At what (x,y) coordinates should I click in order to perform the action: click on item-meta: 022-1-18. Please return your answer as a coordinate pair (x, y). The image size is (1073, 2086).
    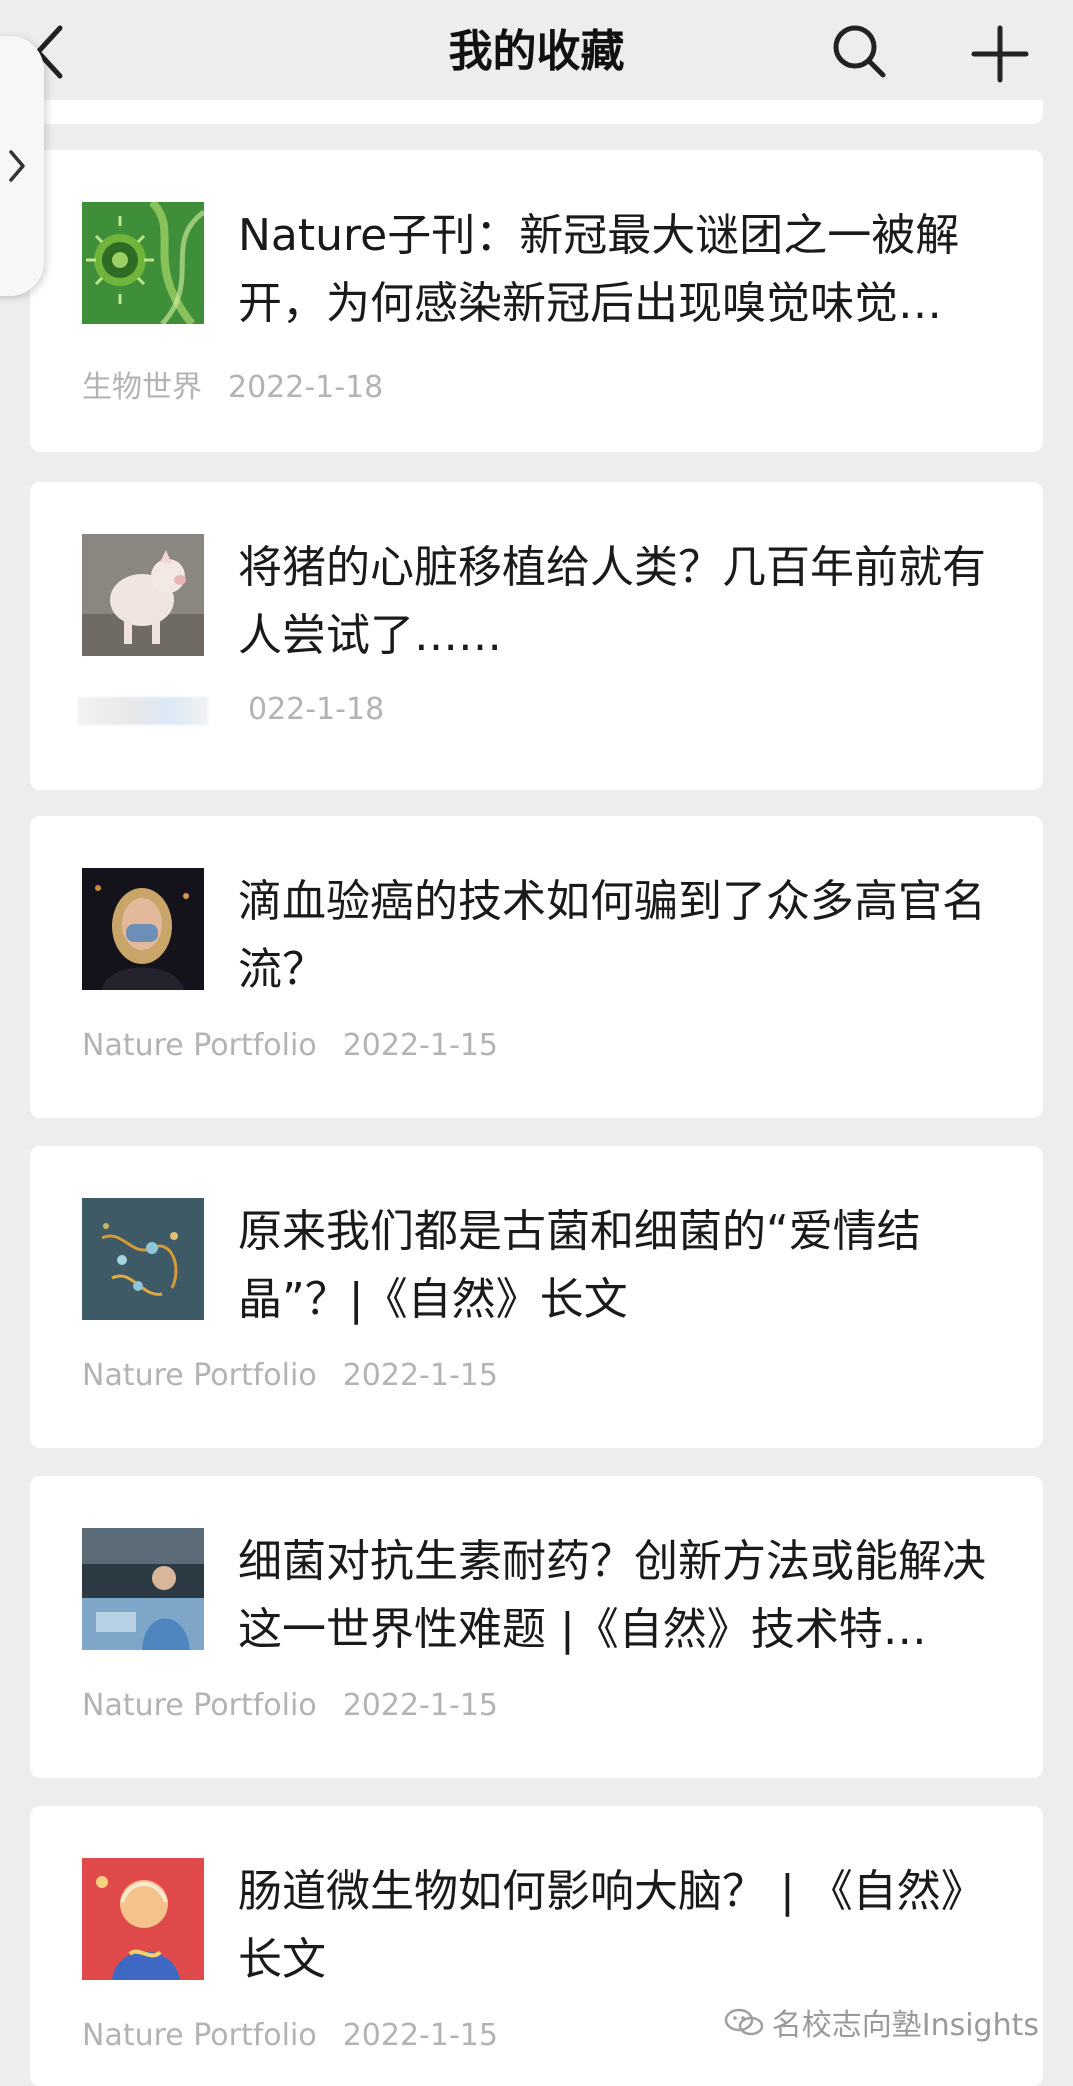
    Looking at the image, I should click on (231, 709).